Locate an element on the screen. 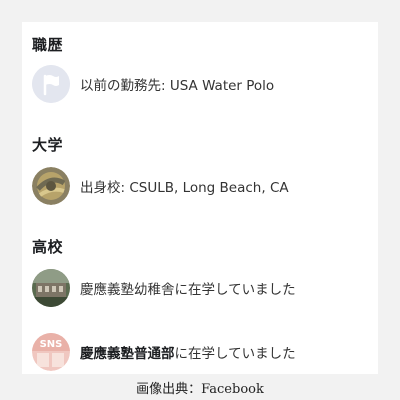 Image resolution: width=400 pixels, height=400 pixels. high-school-section-title: 高校 is located at coordinates (48, 247).